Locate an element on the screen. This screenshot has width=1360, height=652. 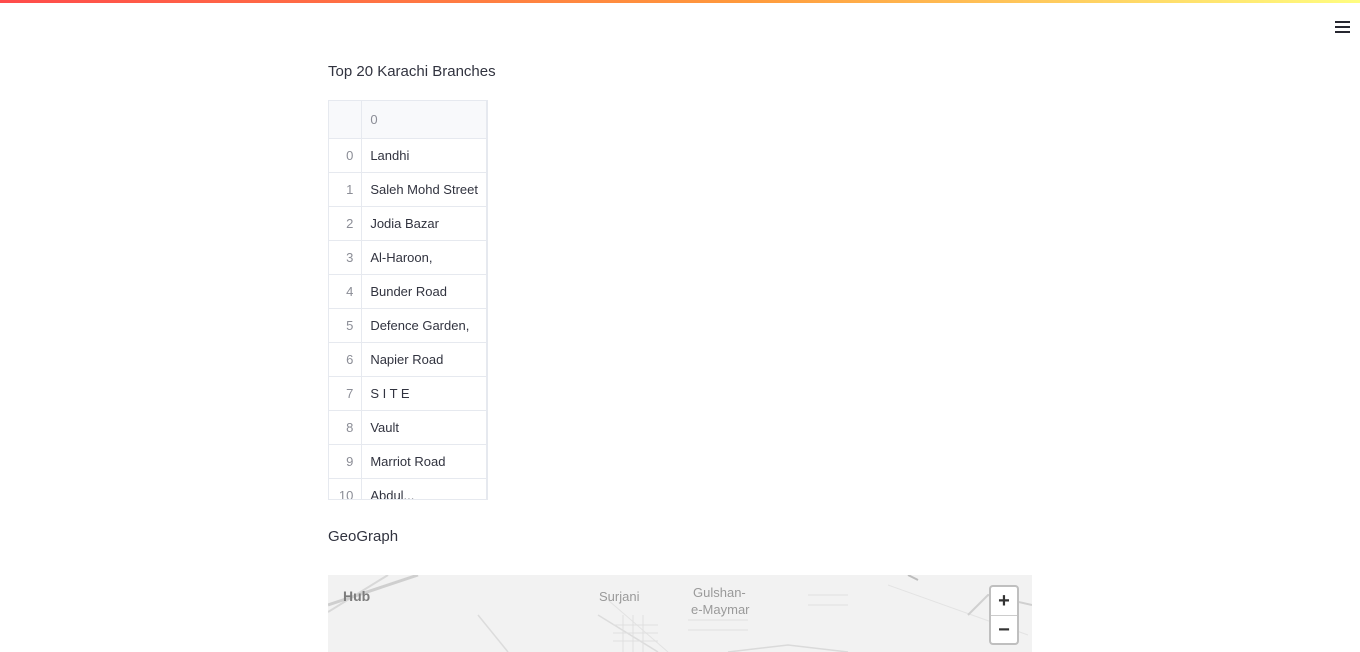
row-index-cell: 5 is located at coordinates (346, 325).